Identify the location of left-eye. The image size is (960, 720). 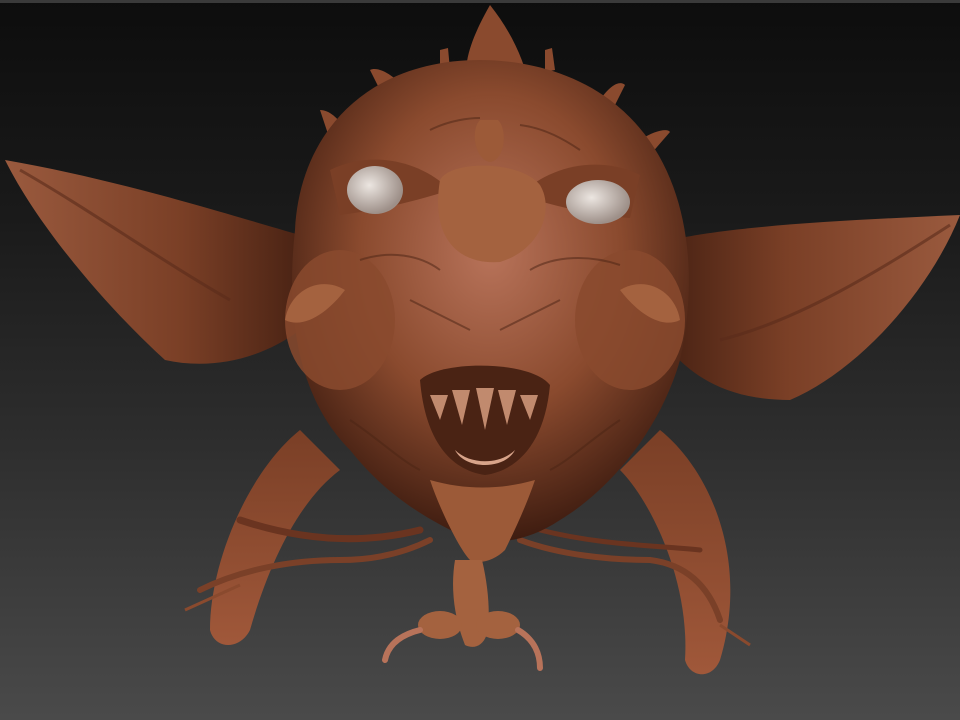
(375, 190).